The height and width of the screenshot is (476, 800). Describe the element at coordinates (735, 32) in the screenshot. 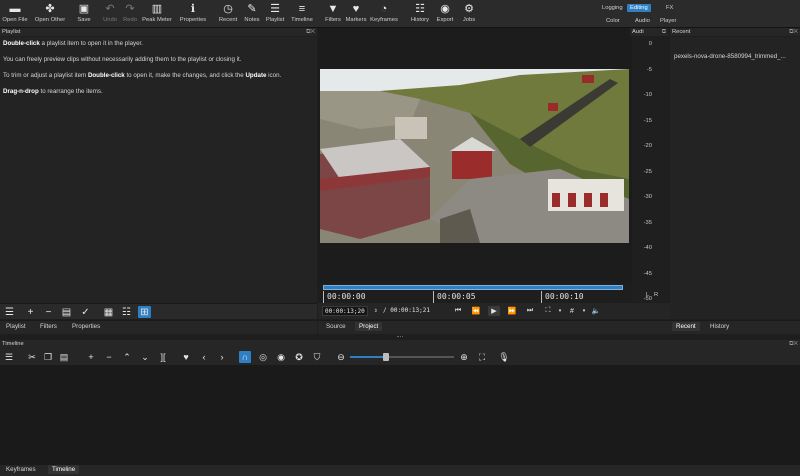

I see `recent-panel-header: Recent ⧉✕` at that location.